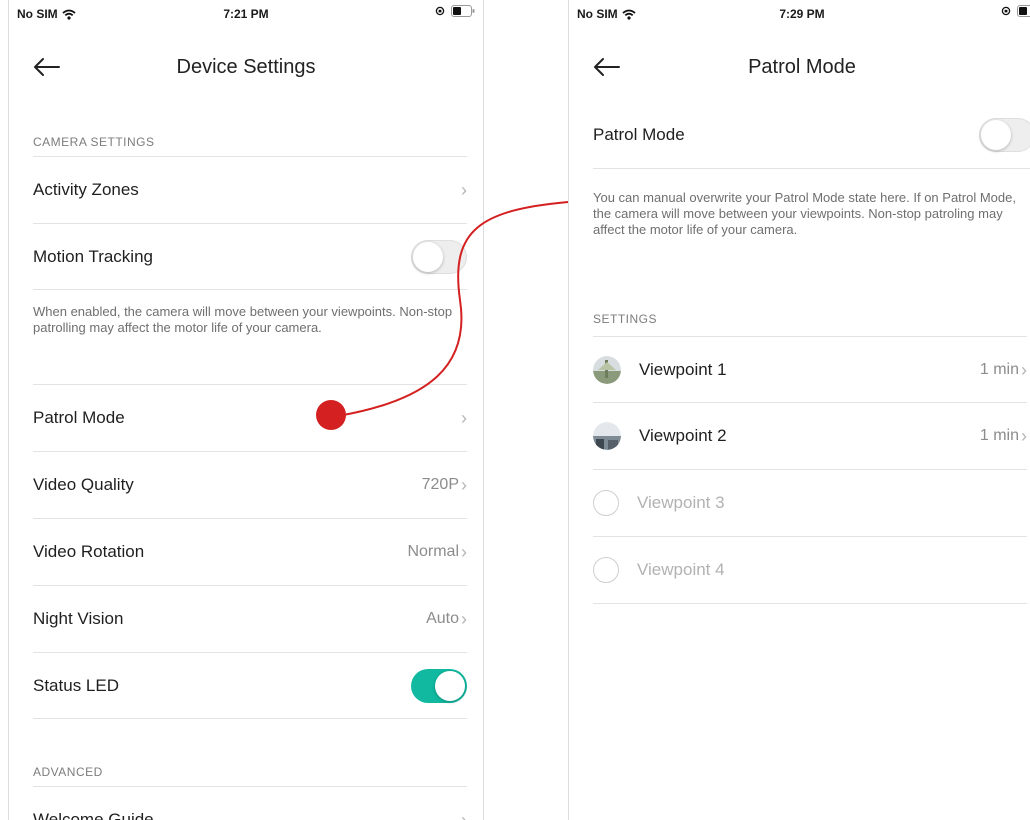 This screenshot has height=820, width=1030. I want to click on viewpoint-row-3: Viewpoint 3, so click(810, 502).